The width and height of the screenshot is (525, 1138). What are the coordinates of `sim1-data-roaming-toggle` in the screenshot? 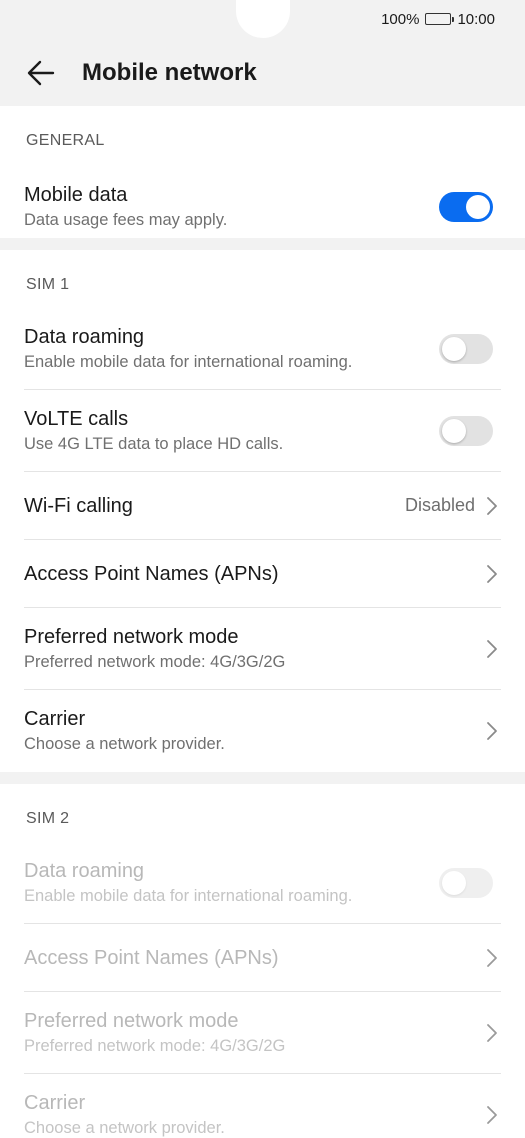 It's located at (466, 348).